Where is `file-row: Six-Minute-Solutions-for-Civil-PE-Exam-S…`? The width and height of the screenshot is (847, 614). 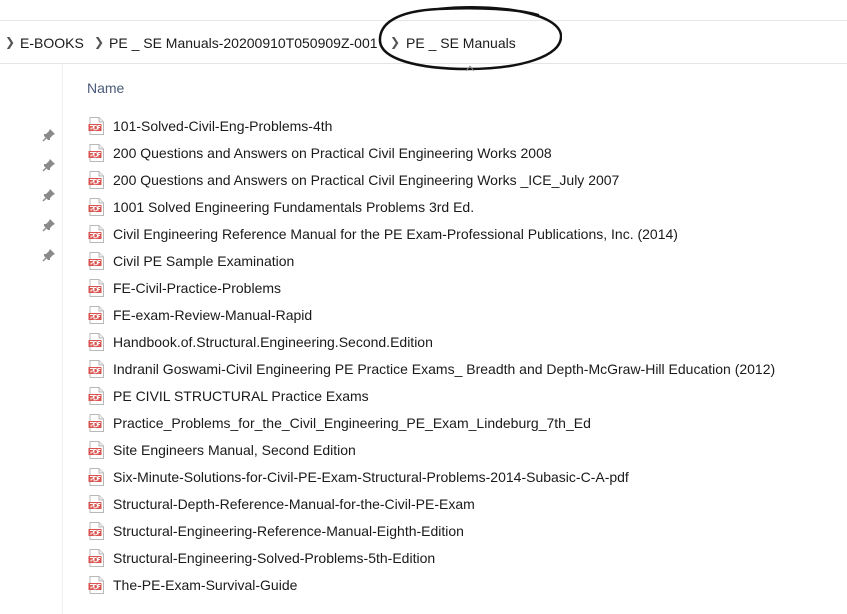 file-row: Six-Minute-Solutions-for-Civil-PE-Exam-S… is located at coordinates (458, 477).